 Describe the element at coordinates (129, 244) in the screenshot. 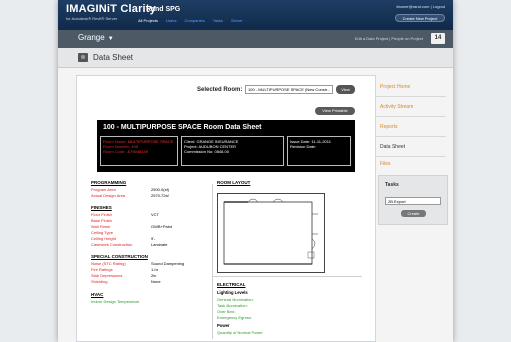

I see `table-row: Casework Construction Laminate` at that location.